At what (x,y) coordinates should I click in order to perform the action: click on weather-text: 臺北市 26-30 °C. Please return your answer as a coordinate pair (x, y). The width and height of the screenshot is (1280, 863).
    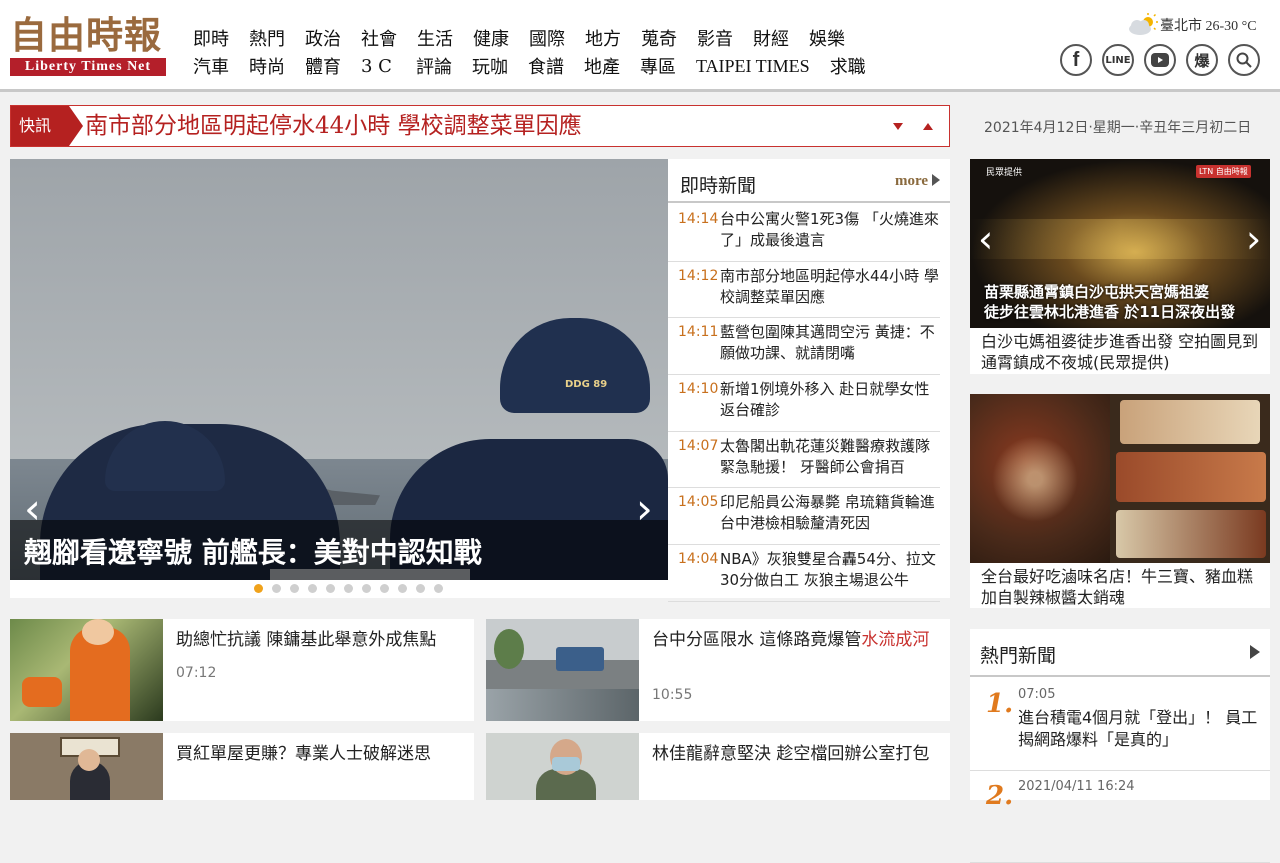
    Looking at the image, I should click on (1208, 26).